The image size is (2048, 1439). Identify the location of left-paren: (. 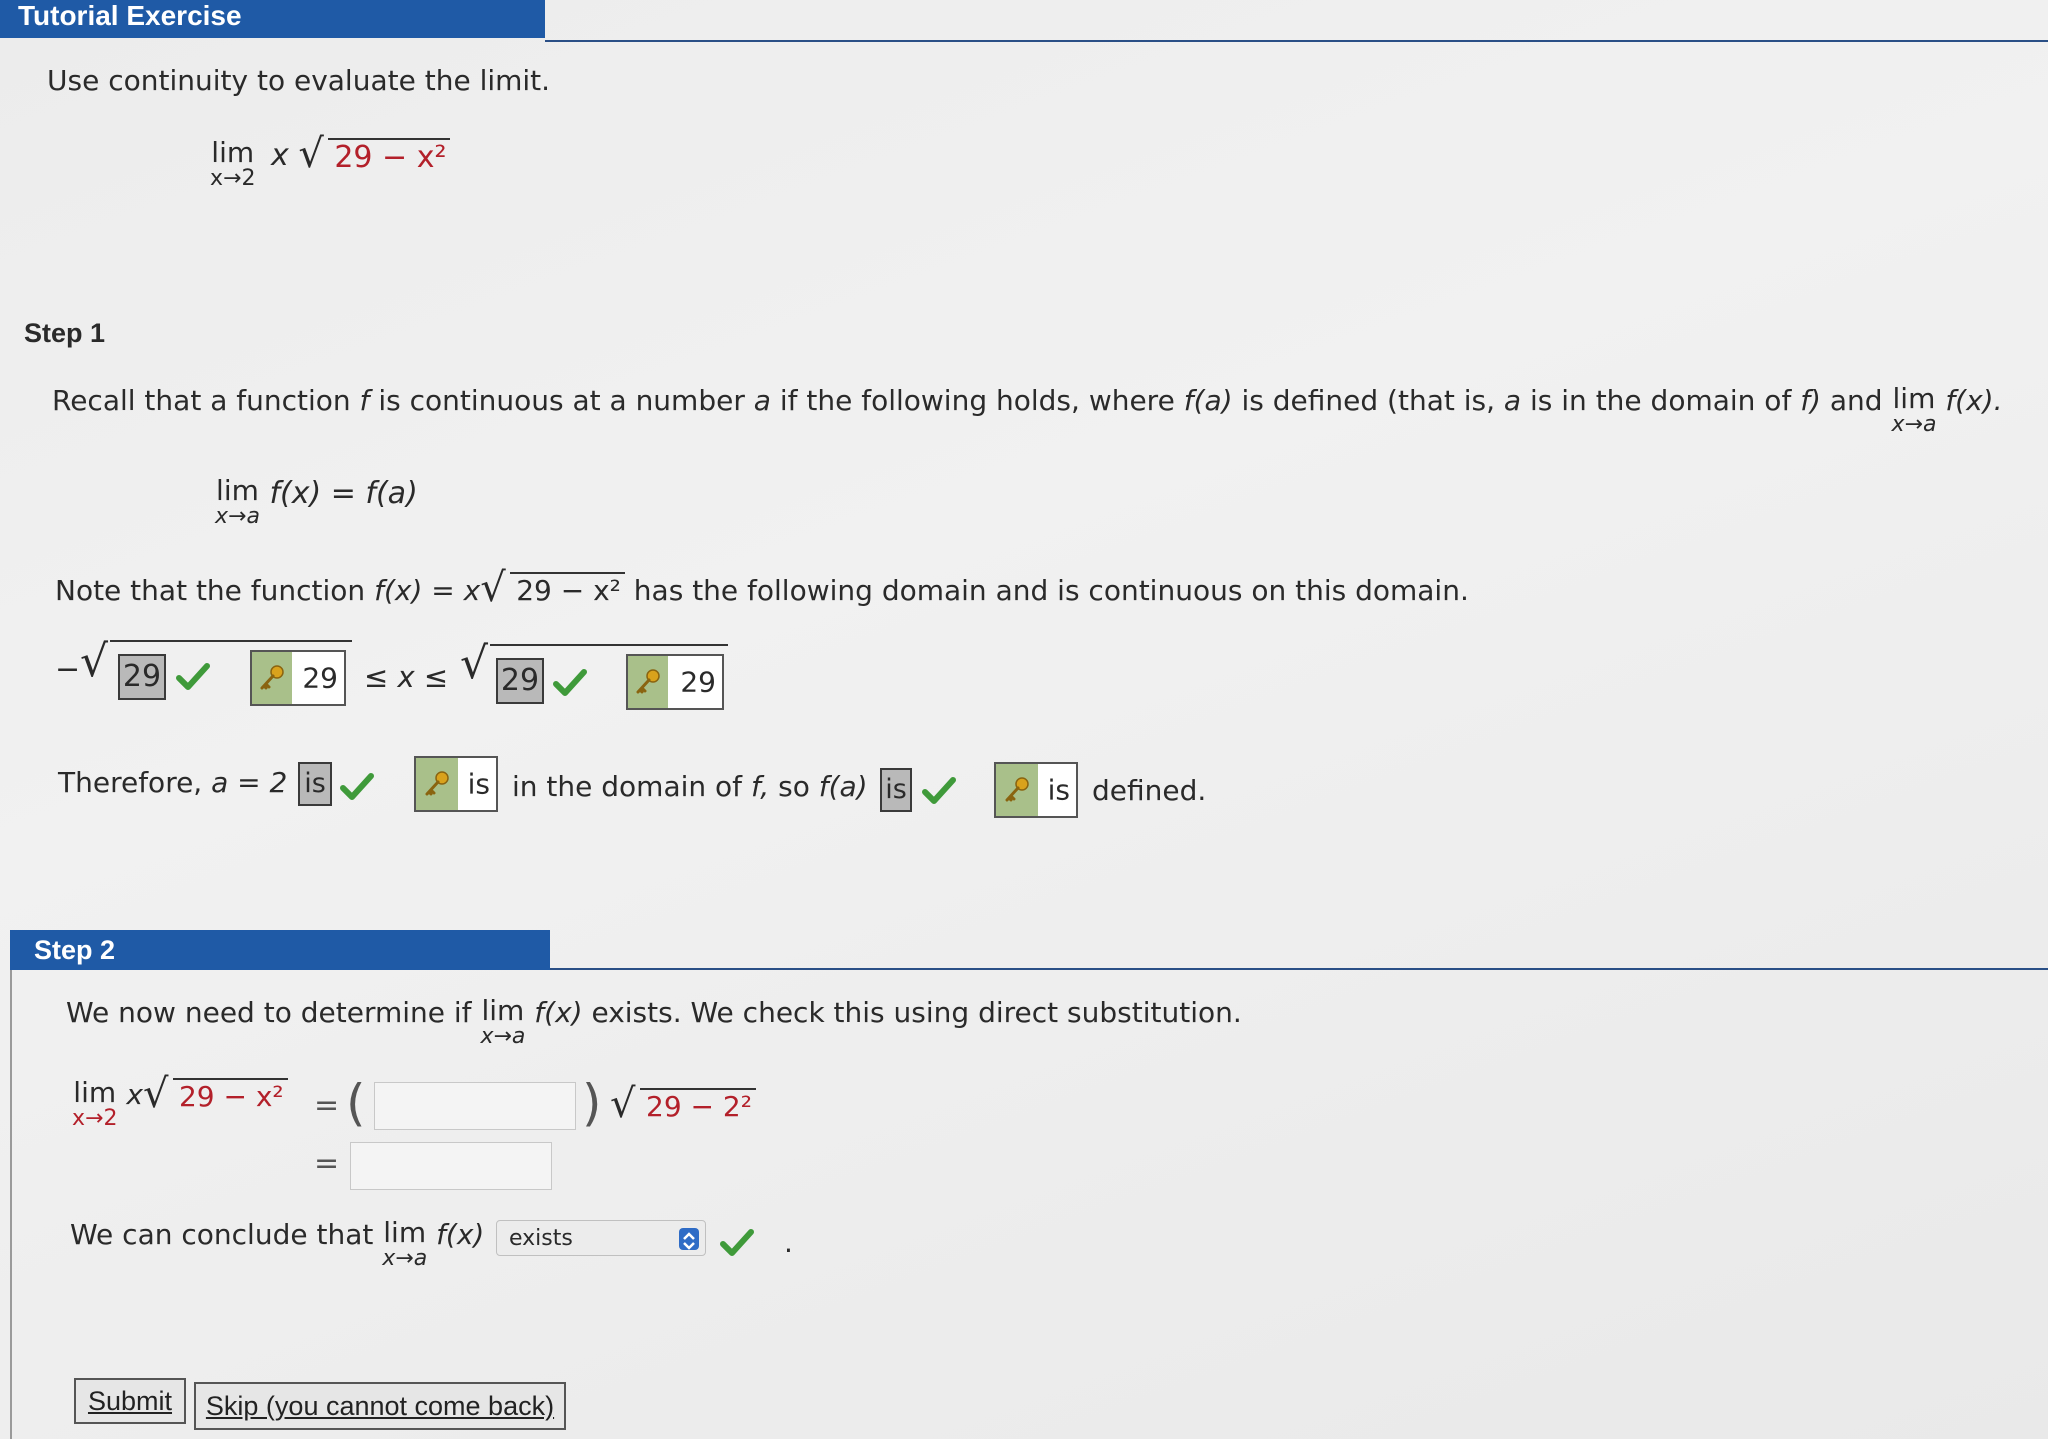
(356, 1103).